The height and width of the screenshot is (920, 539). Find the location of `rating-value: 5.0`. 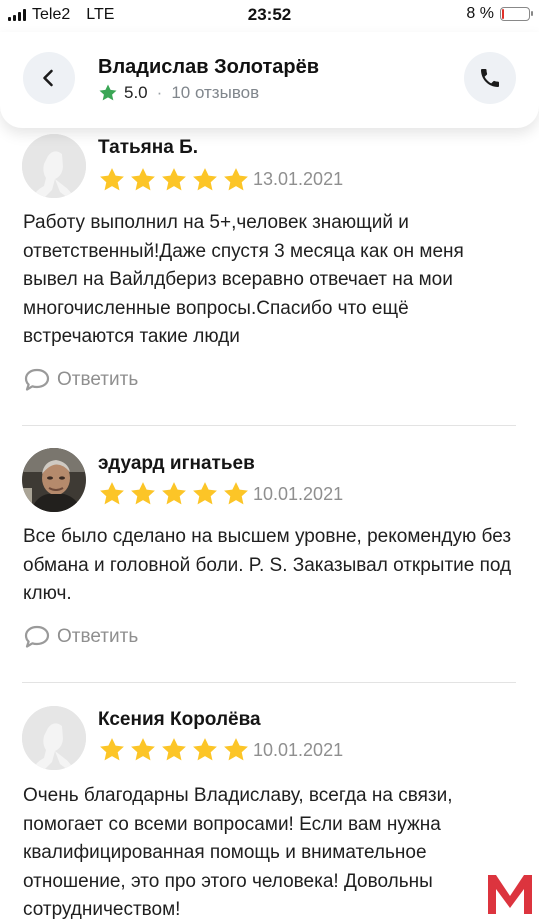

rating-value: 5.0 is located at coordinates (136, 92).